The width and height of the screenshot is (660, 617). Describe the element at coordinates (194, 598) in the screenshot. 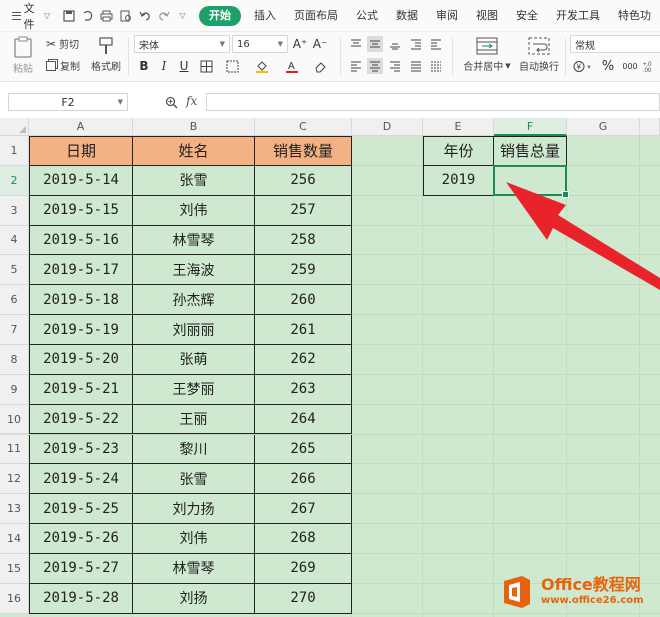

I see `data-cell-name: 刘扬` at that location.